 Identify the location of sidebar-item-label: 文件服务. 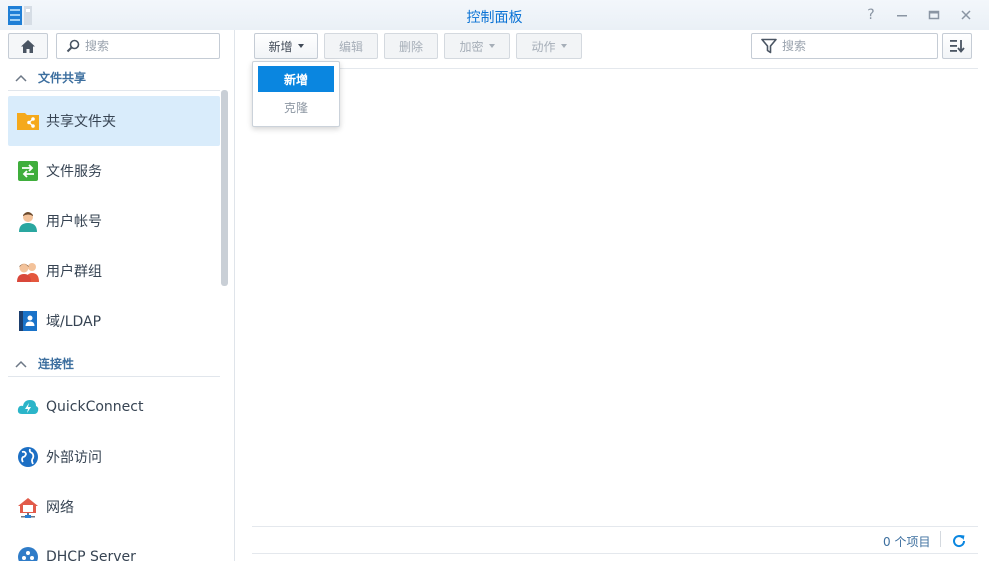
(74, 172).